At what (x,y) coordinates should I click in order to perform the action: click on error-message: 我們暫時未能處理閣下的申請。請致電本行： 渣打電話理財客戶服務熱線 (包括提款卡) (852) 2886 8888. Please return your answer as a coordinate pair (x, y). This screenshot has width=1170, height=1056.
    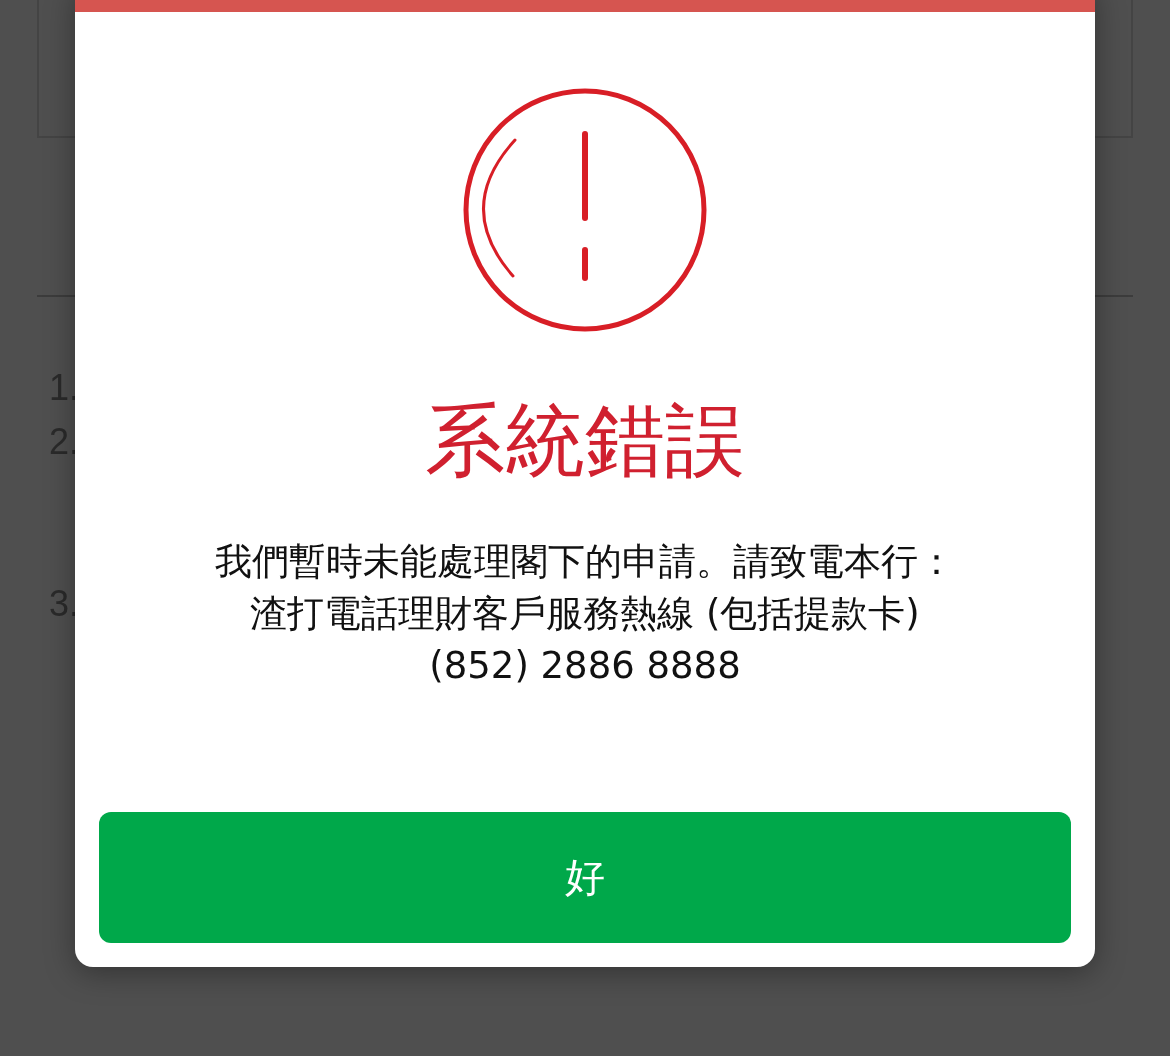
    Looking at the image, I should click on (585, 614).